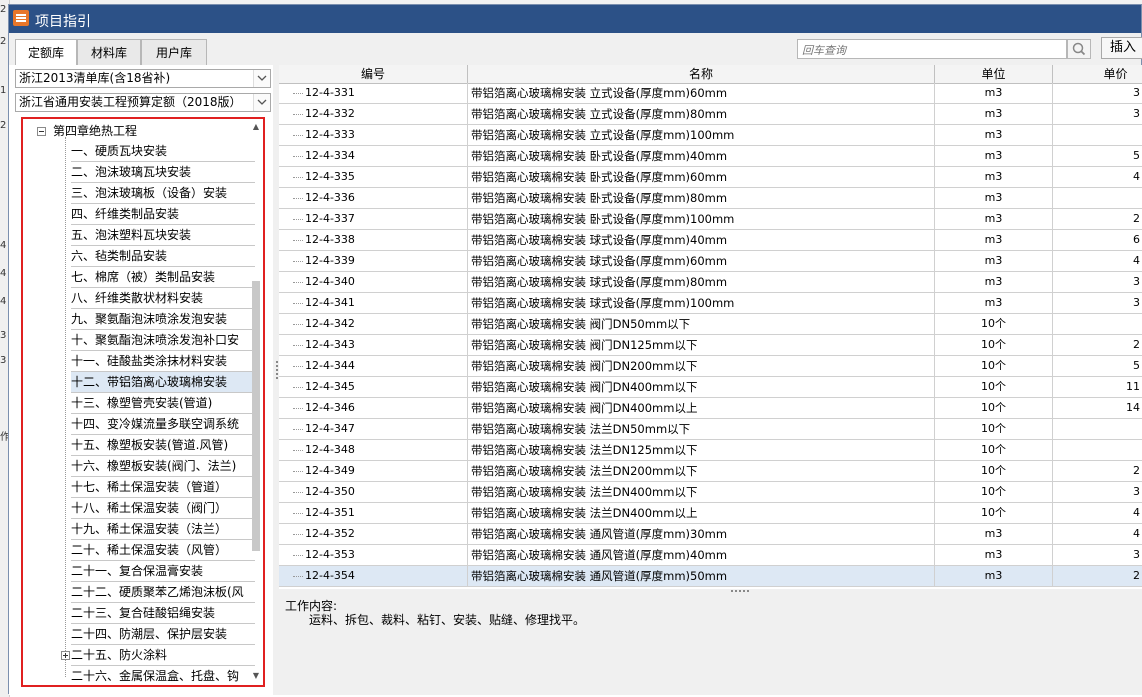 The image size is (1142, 697). Describe the element at coordinates (163, 382) in the screenshot. I see `tree-node: 十二、带铝箔离心玻璃棉安装` at that location.